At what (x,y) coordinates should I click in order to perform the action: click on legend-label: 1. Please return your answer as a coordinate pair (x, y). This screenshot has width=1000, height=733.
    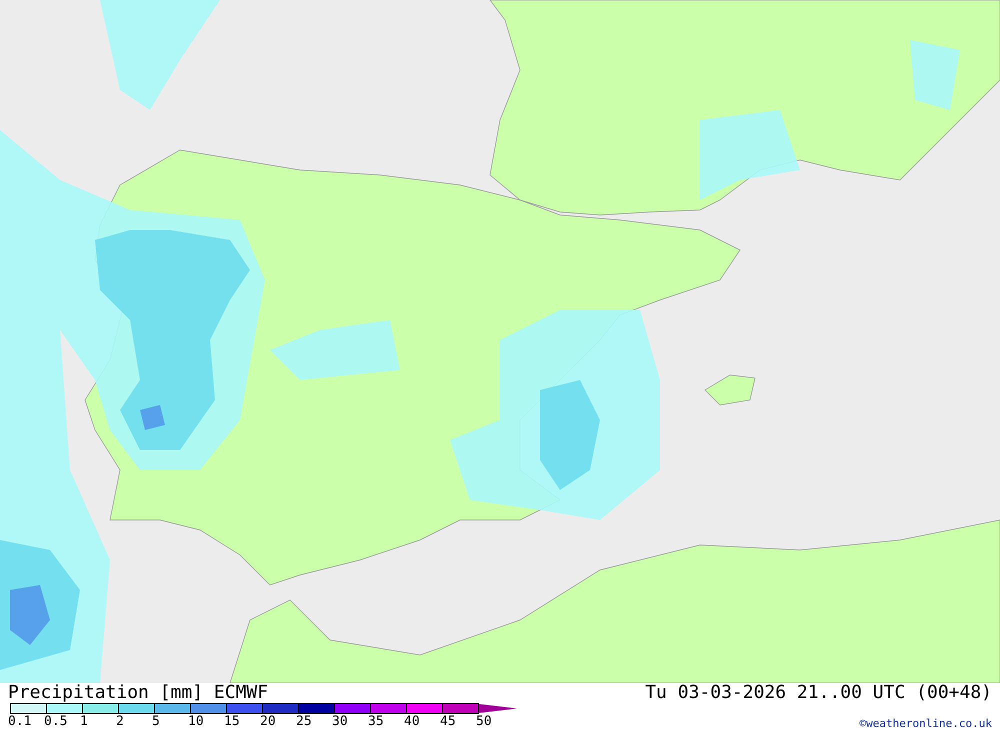
    Looking at the image, I should click on (84, 721).